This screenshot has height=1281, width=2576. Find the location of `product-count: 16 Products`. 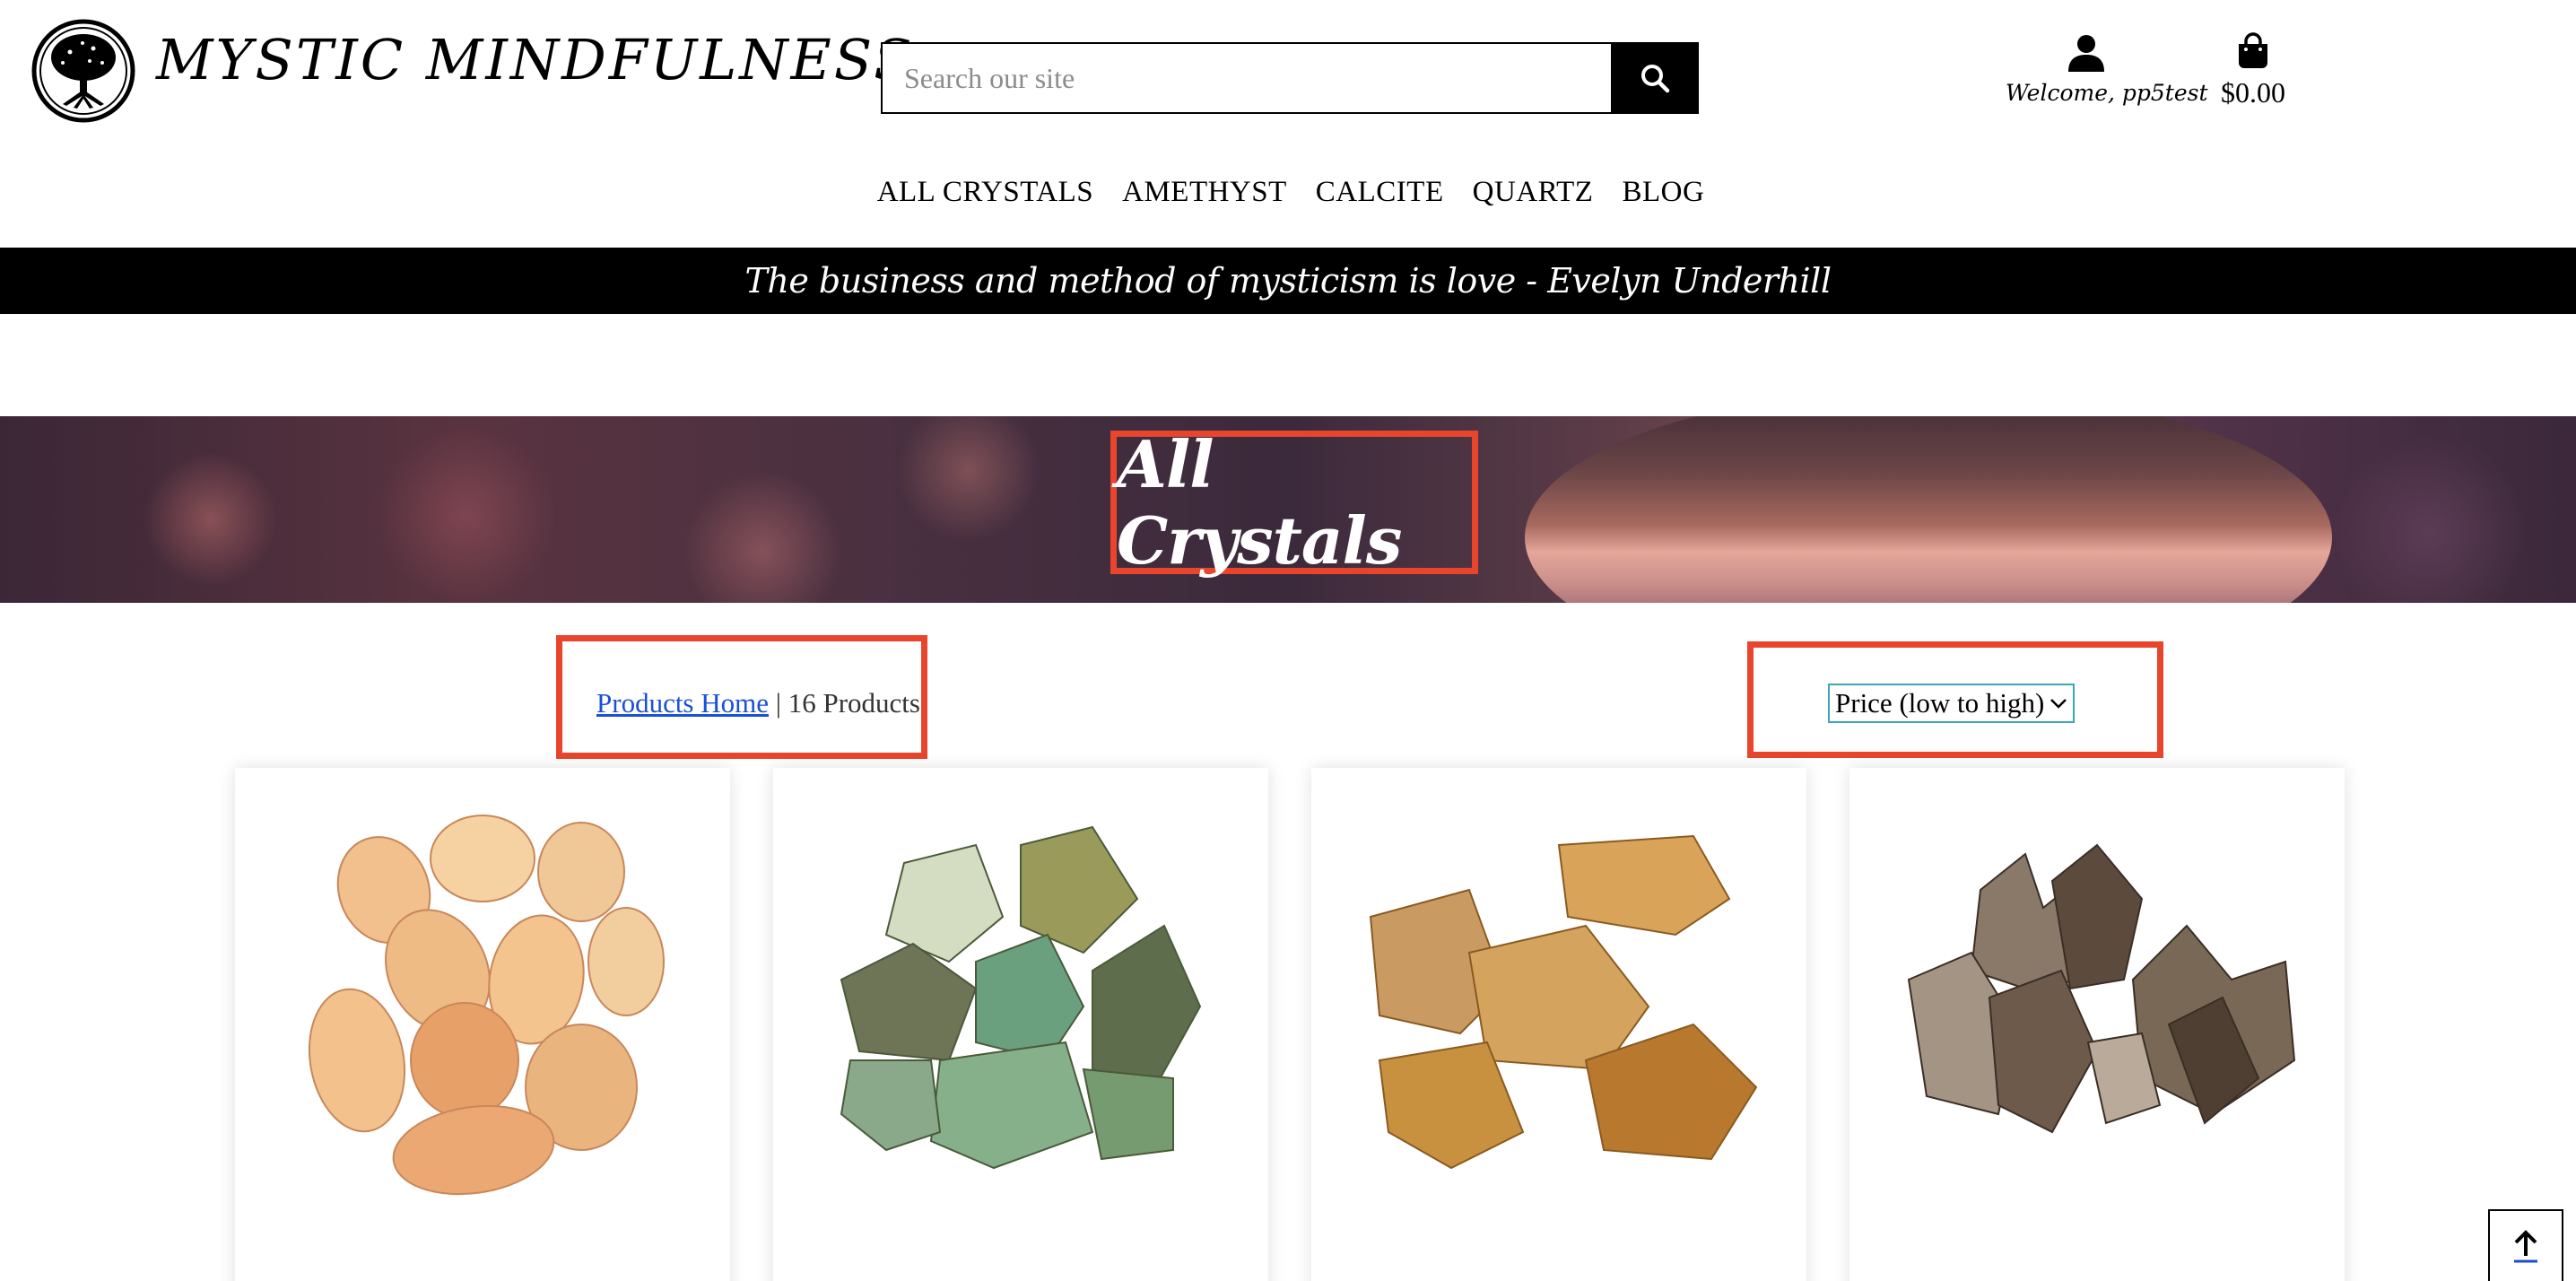

product-count: 16 Products is located at coordinates (854, 703).